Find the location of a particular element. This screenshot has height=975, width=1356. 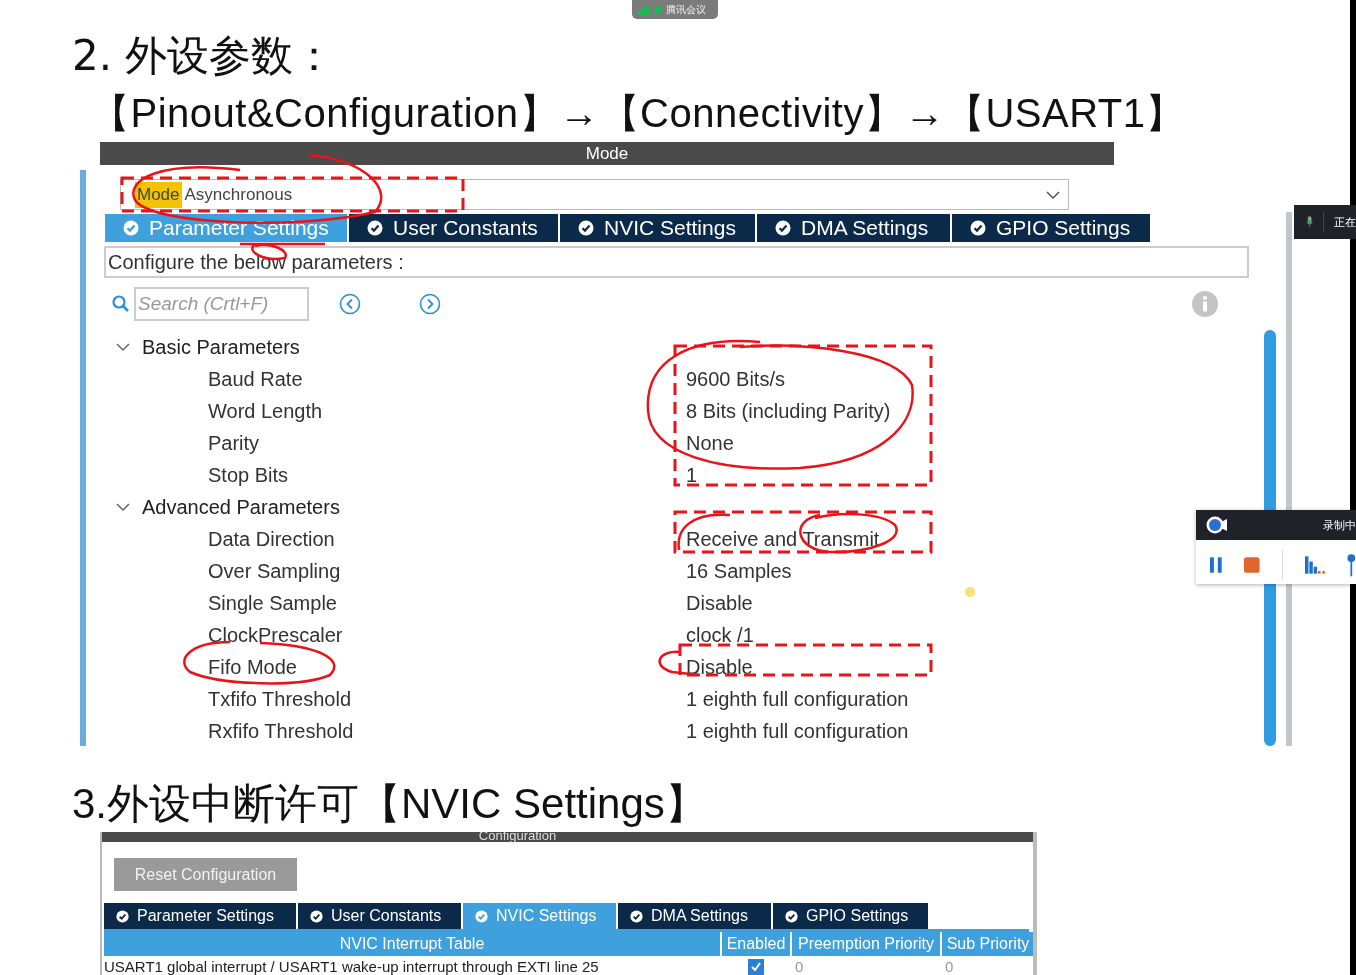

recording-status: 录制中 is located at coordinates (1339, 525).